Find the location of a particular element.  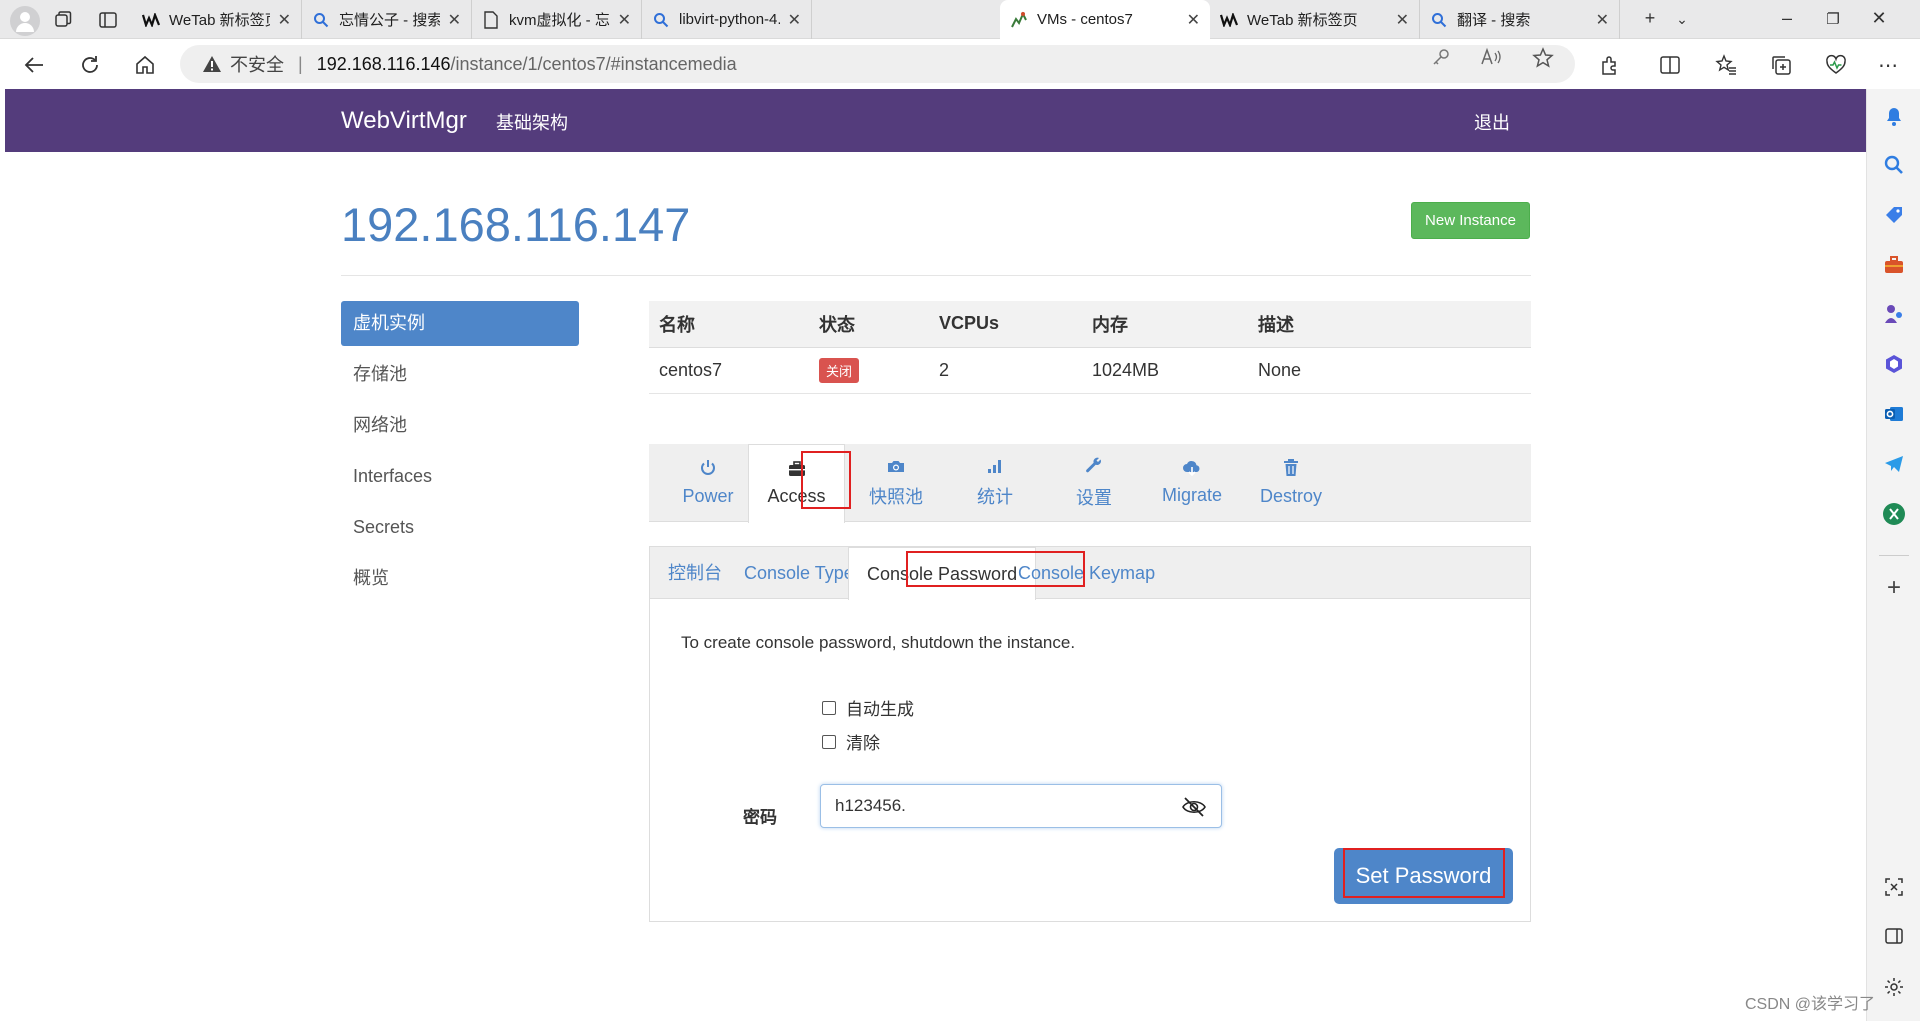

set-password-button: Set Password is located at coordinates (1423, 876).